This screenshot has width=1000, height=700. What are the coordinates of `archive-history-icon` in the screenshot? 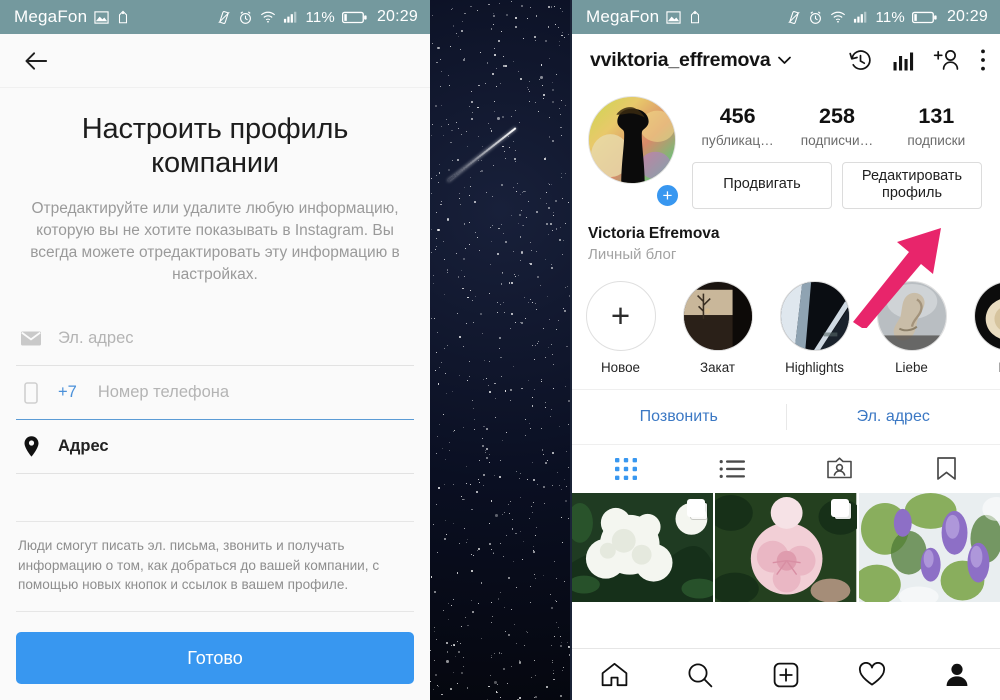 It's located at (860, 60).